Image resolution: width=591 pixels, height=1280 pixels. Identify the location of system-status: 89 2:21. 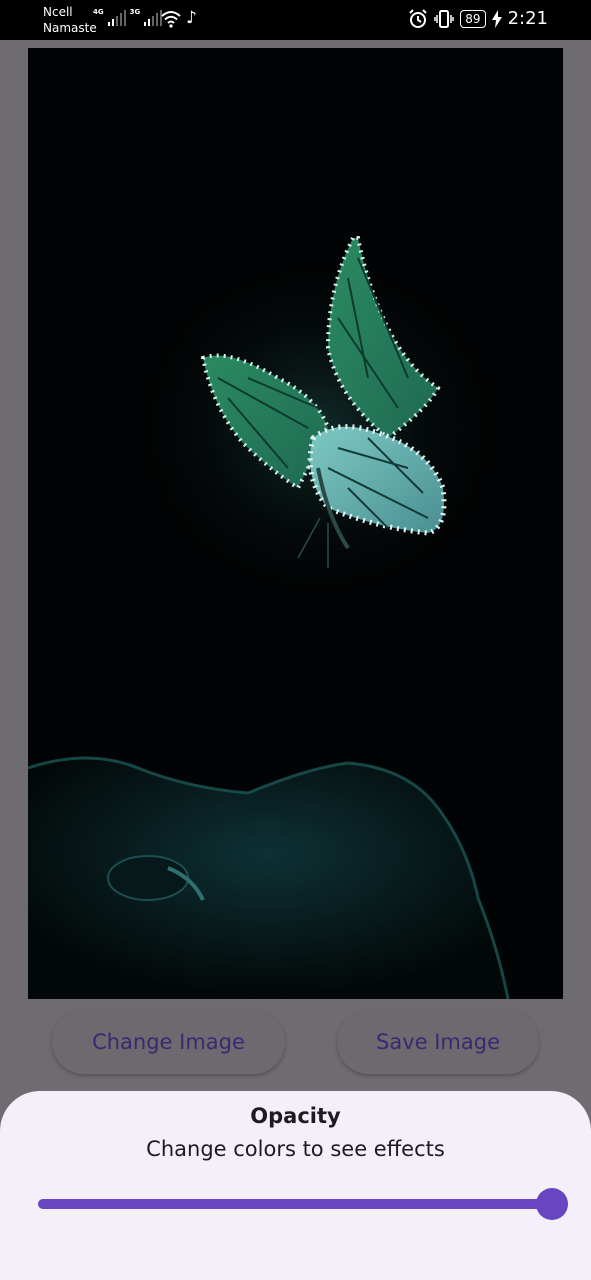
(478, 18).